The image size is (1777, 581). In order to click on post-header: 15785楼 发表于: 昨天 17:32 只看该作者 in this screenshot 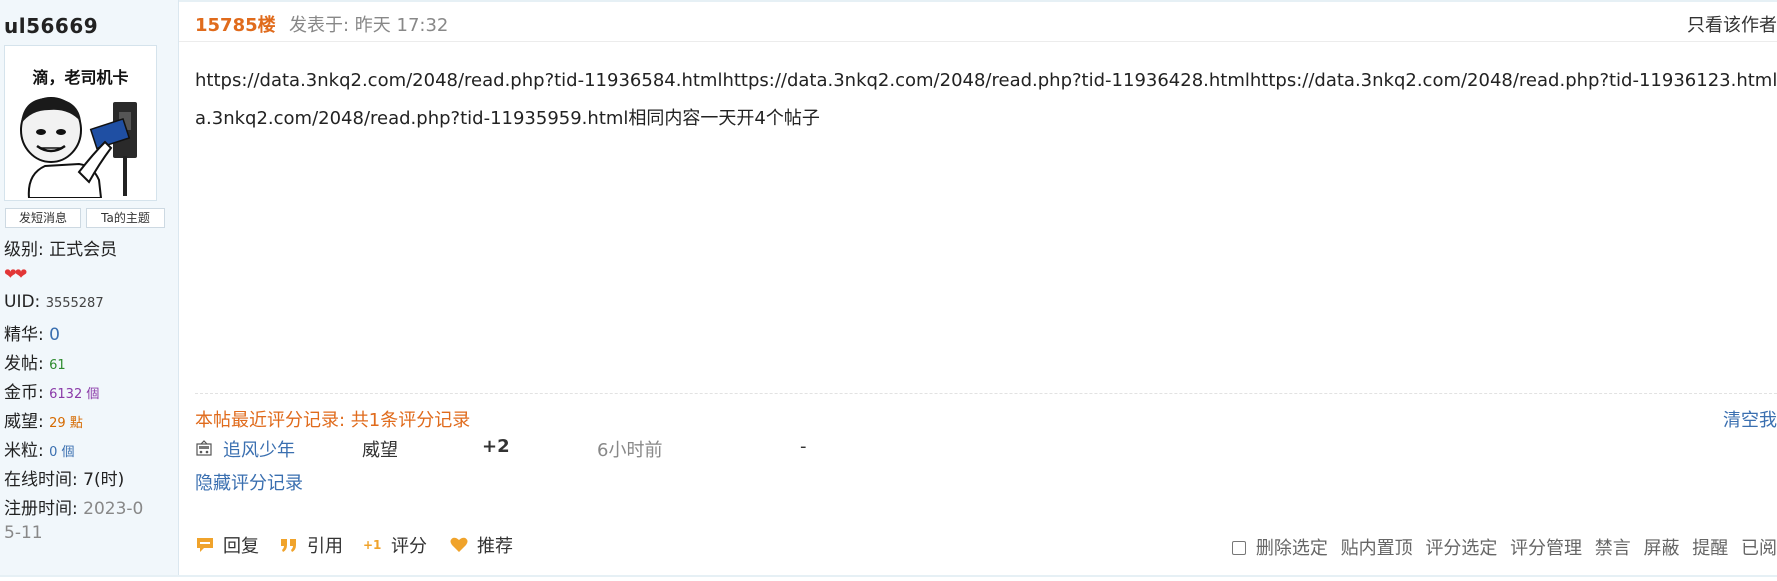, I will do `click(978, 21)`.